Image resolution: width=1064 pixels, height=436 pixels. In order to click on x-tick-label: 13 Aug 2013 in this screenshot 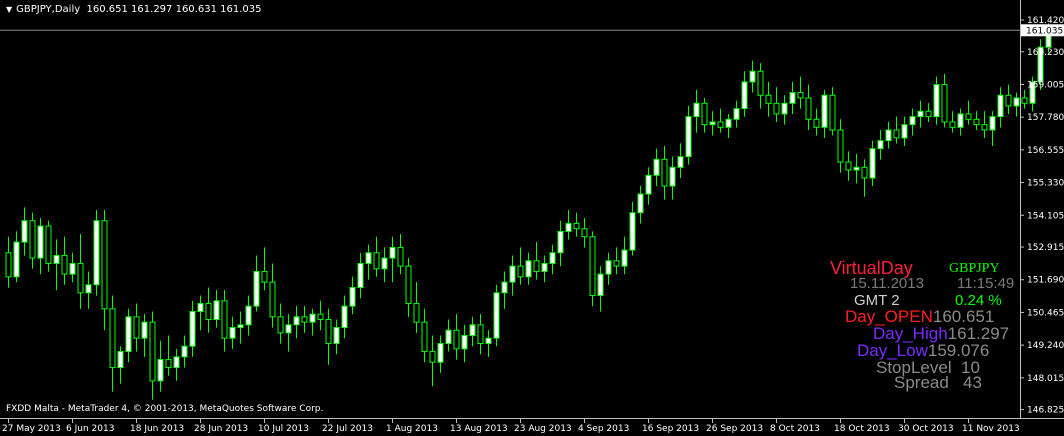, I will do `click(479, 429)`.